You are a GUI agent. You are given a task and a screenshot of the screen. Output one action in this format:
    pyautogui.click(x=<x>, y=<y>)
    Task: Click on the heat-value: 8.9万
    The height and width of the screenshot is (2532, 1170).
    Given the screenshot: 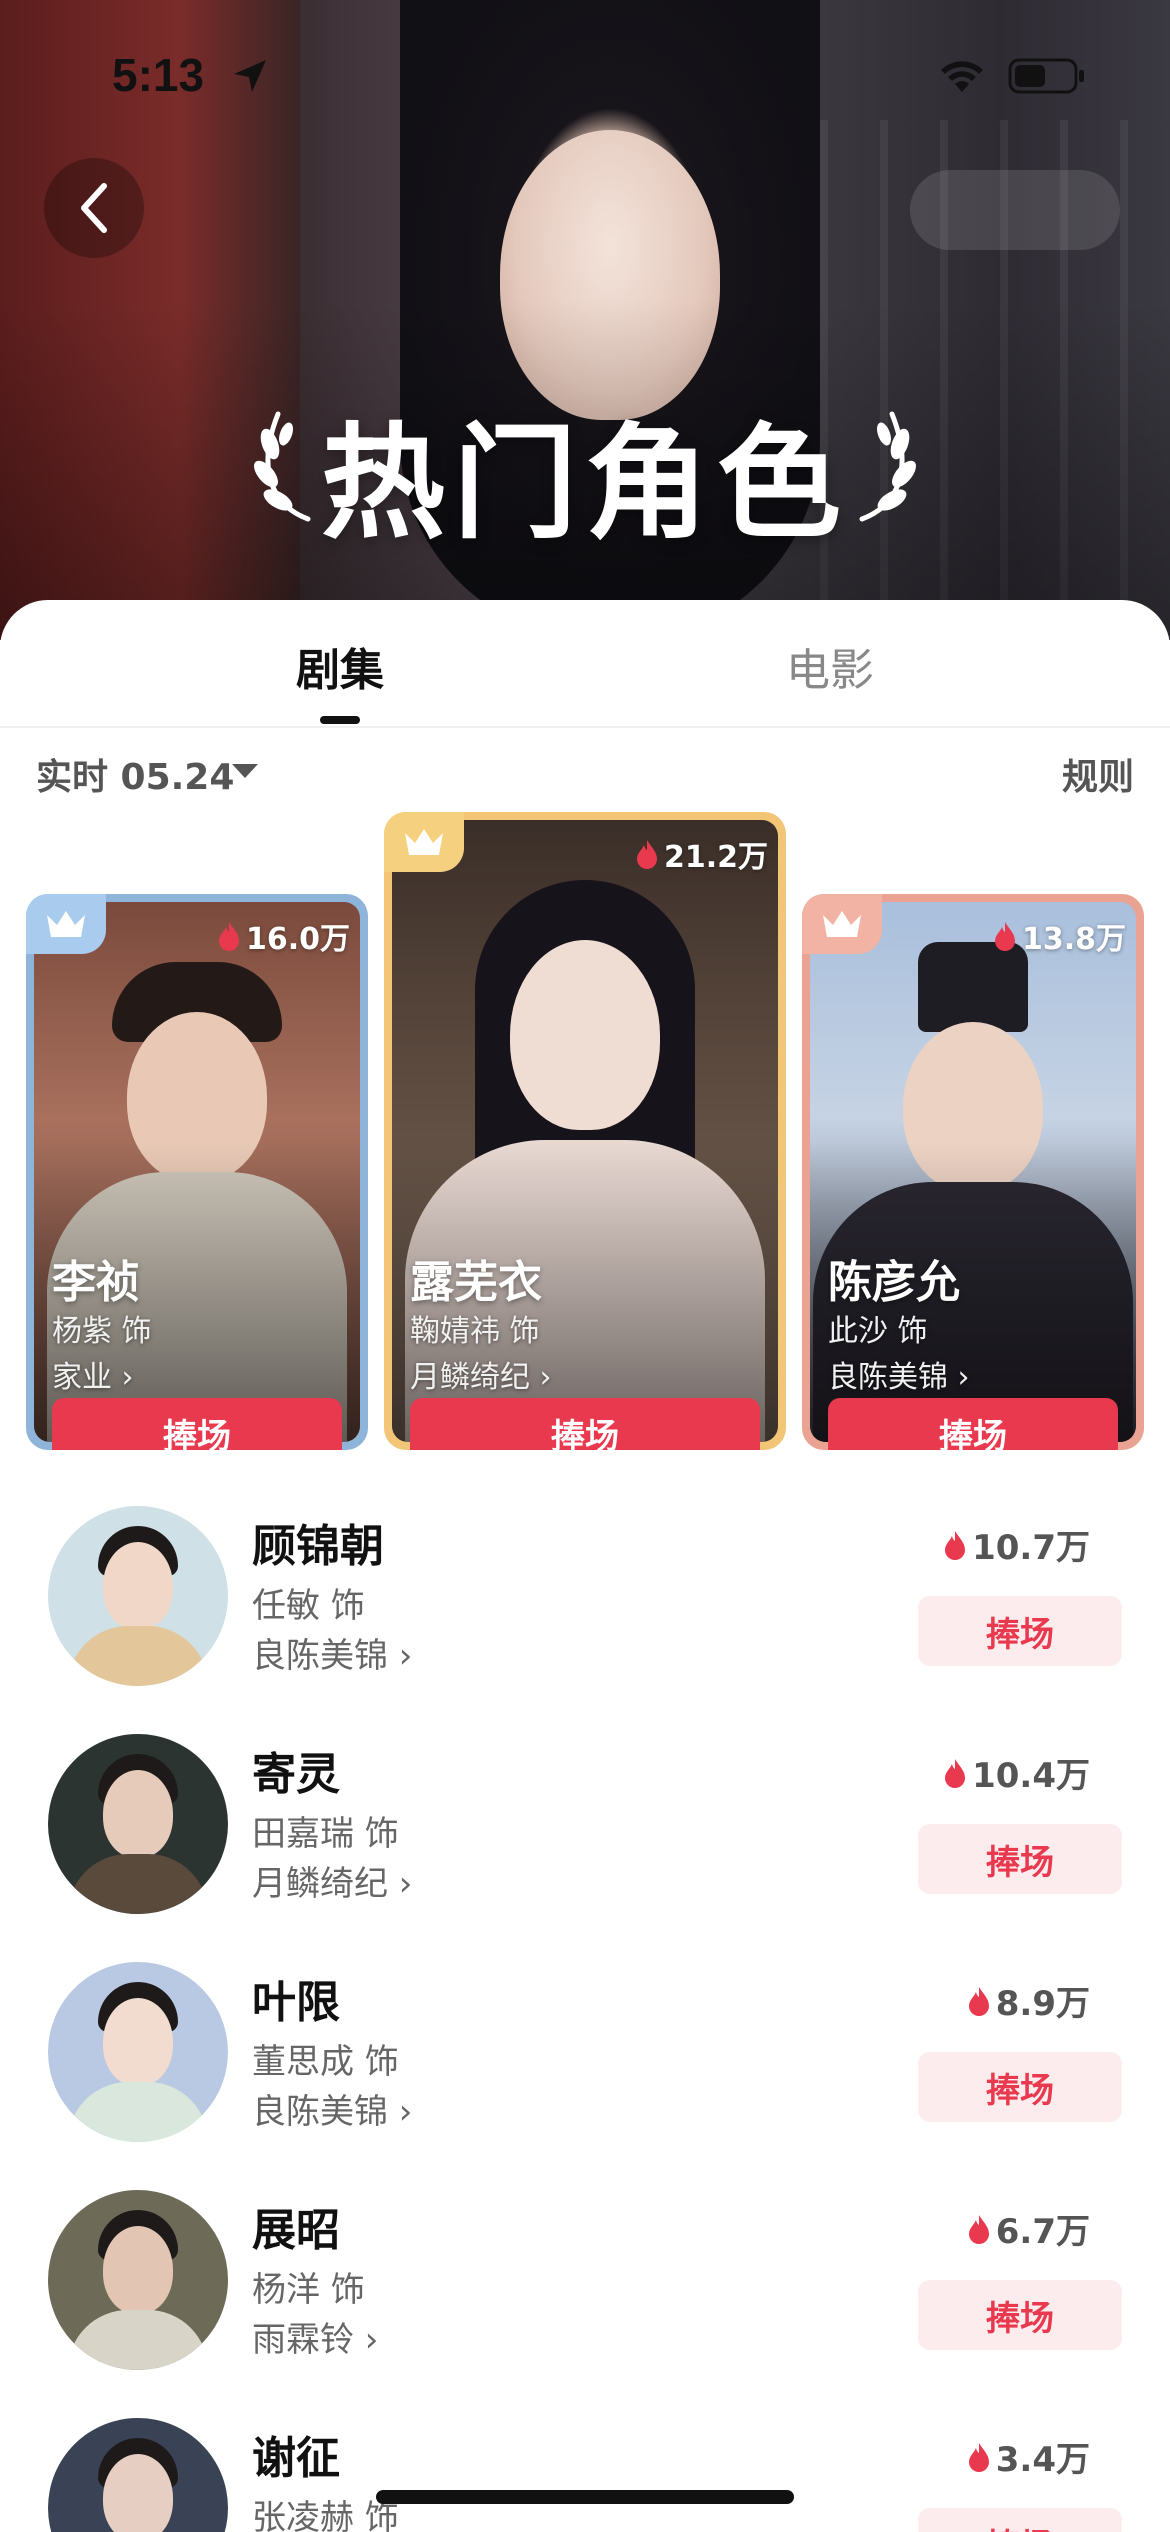 What is the action you would take?
    pyautogui.click(x=1028, y=2000)
    